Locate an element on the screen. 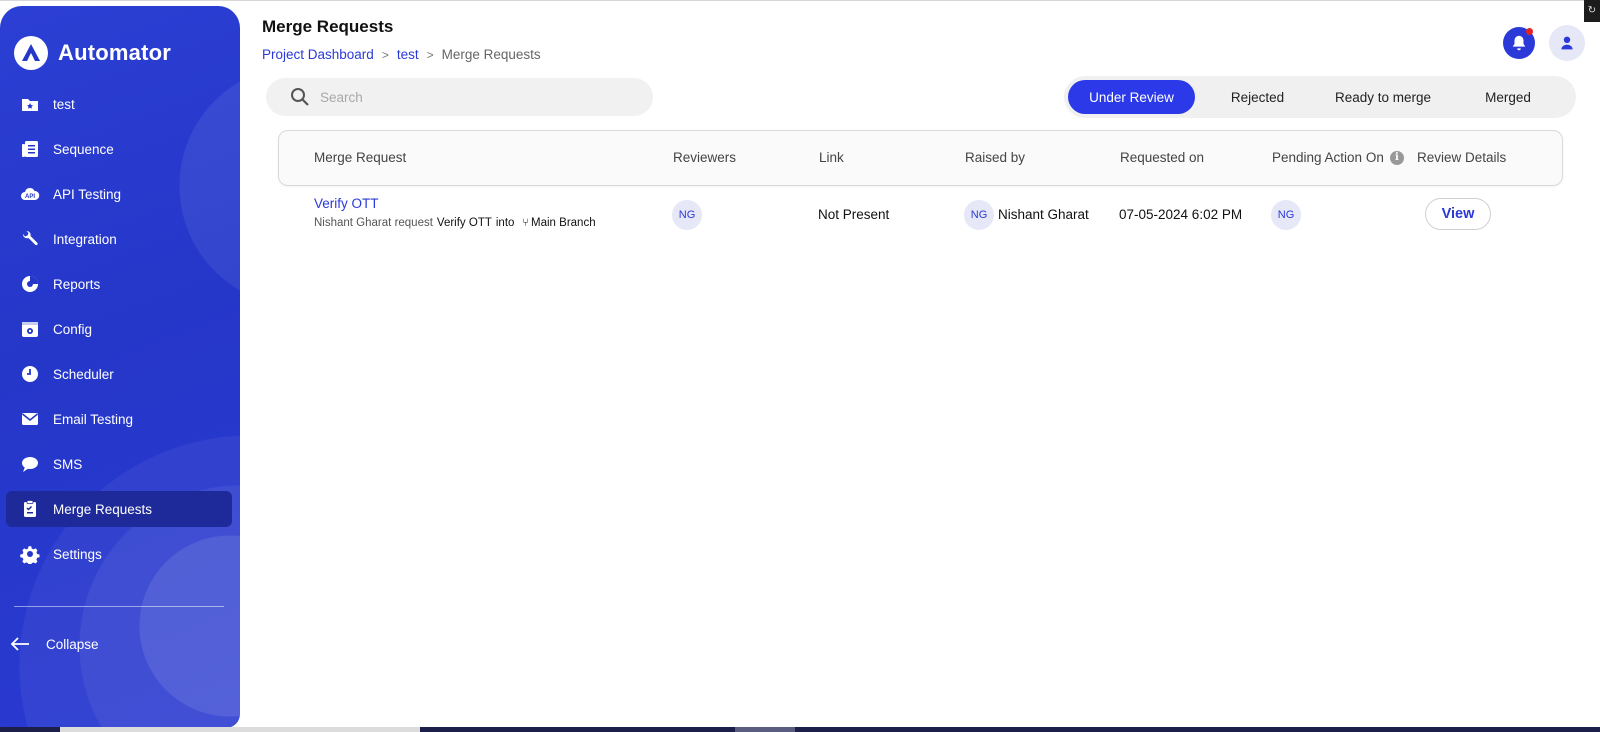 This screenshot has height=732, width=1600. search-box is located at coordinates (459, 97).